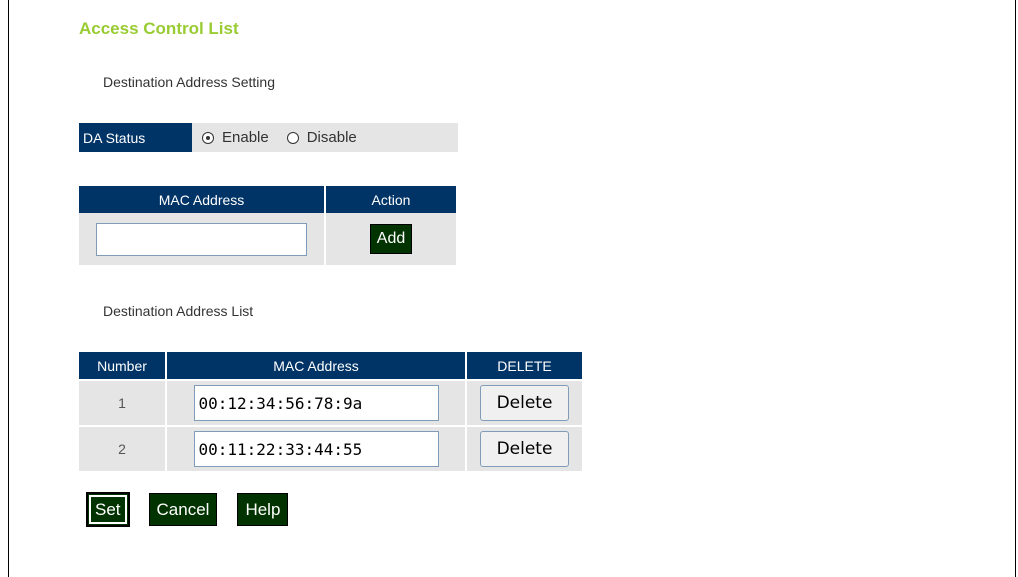 Image resolution: width=1018 pixels, height=577 pixels. I want to click on disable-radio-label: Disable, so click(331, 137).